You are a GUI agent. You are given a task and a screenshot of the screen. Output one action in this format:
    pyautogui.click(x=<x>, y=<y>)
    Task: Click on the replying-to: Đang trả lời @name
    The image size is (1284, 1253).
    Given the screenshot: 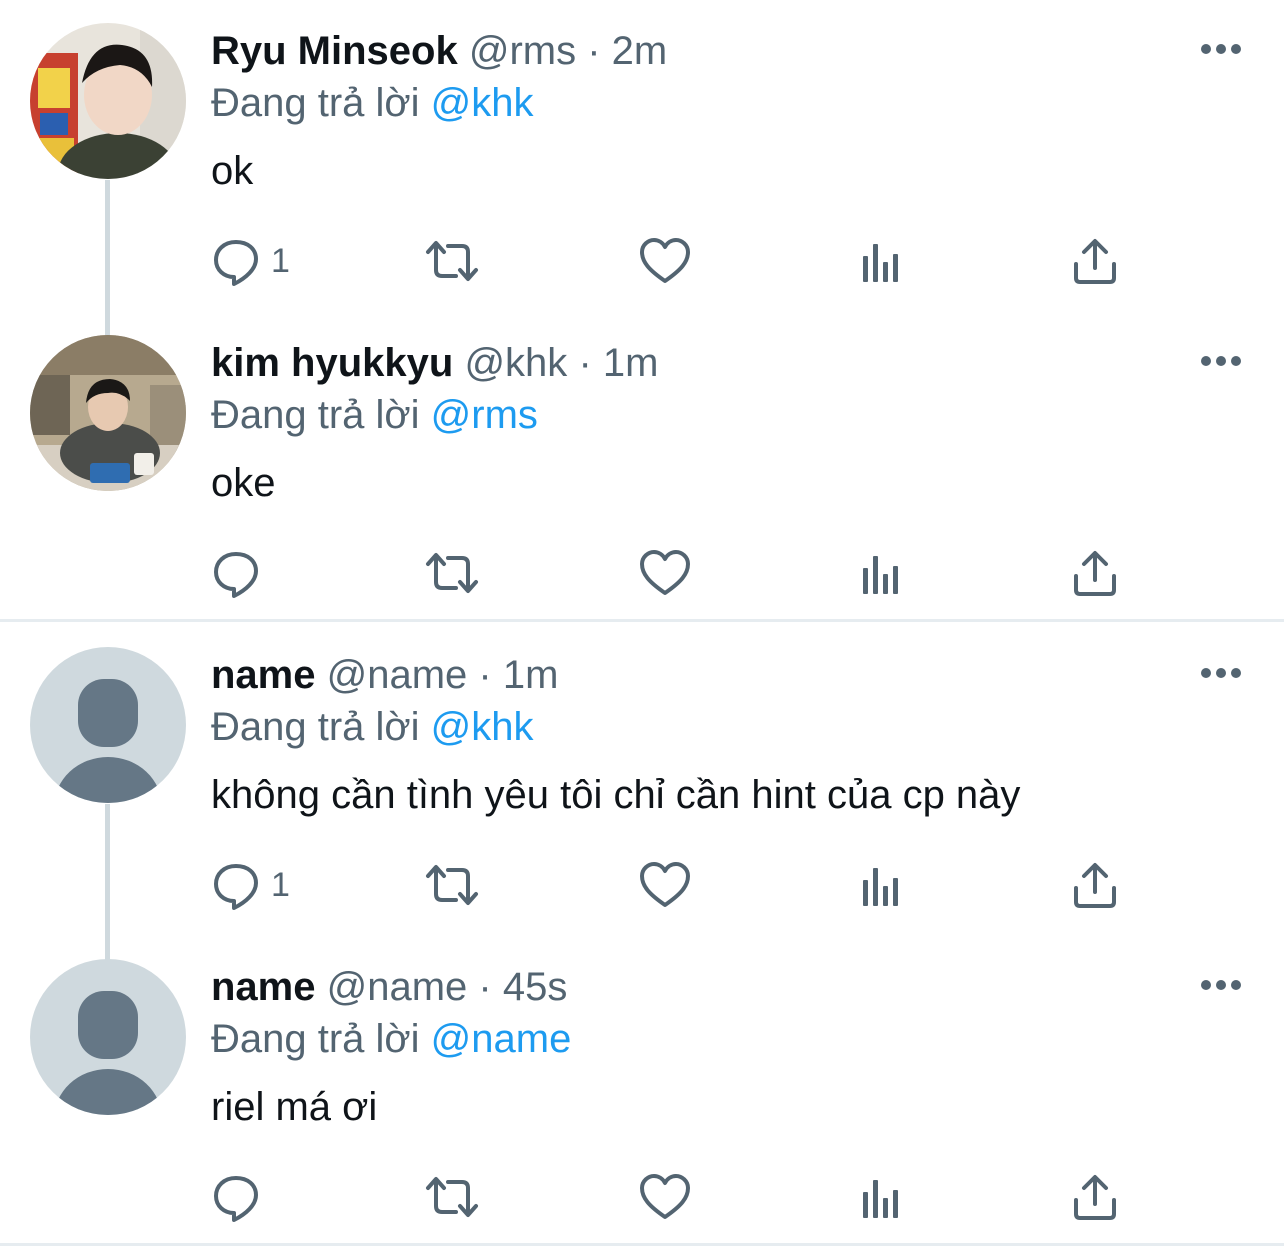 What is the action you would take?
    pyautogui.click(x=391, y=1039)
    